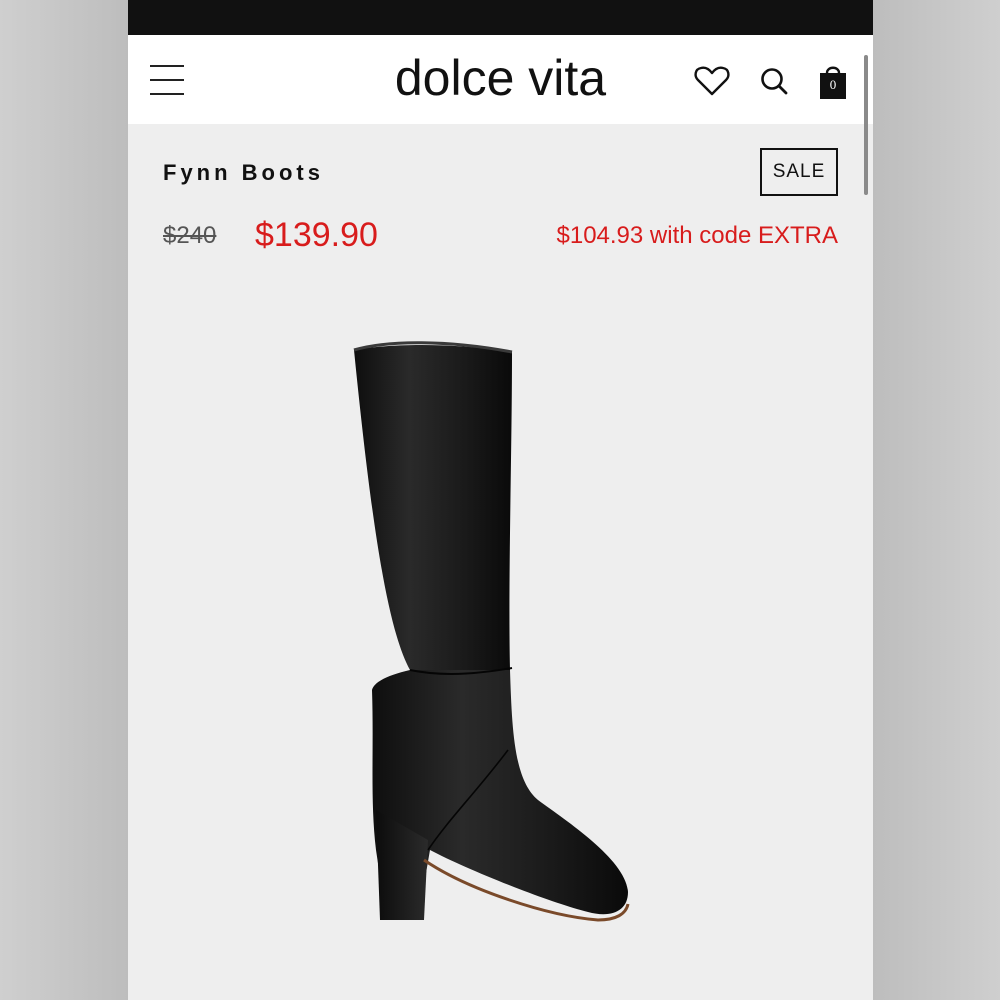 The width and height of the screenshot is (1000, 1000). Describe the element at coordinates (500, 174) in the screenshot. I see `product-title-row: Fynn Boots SALE` at that location.